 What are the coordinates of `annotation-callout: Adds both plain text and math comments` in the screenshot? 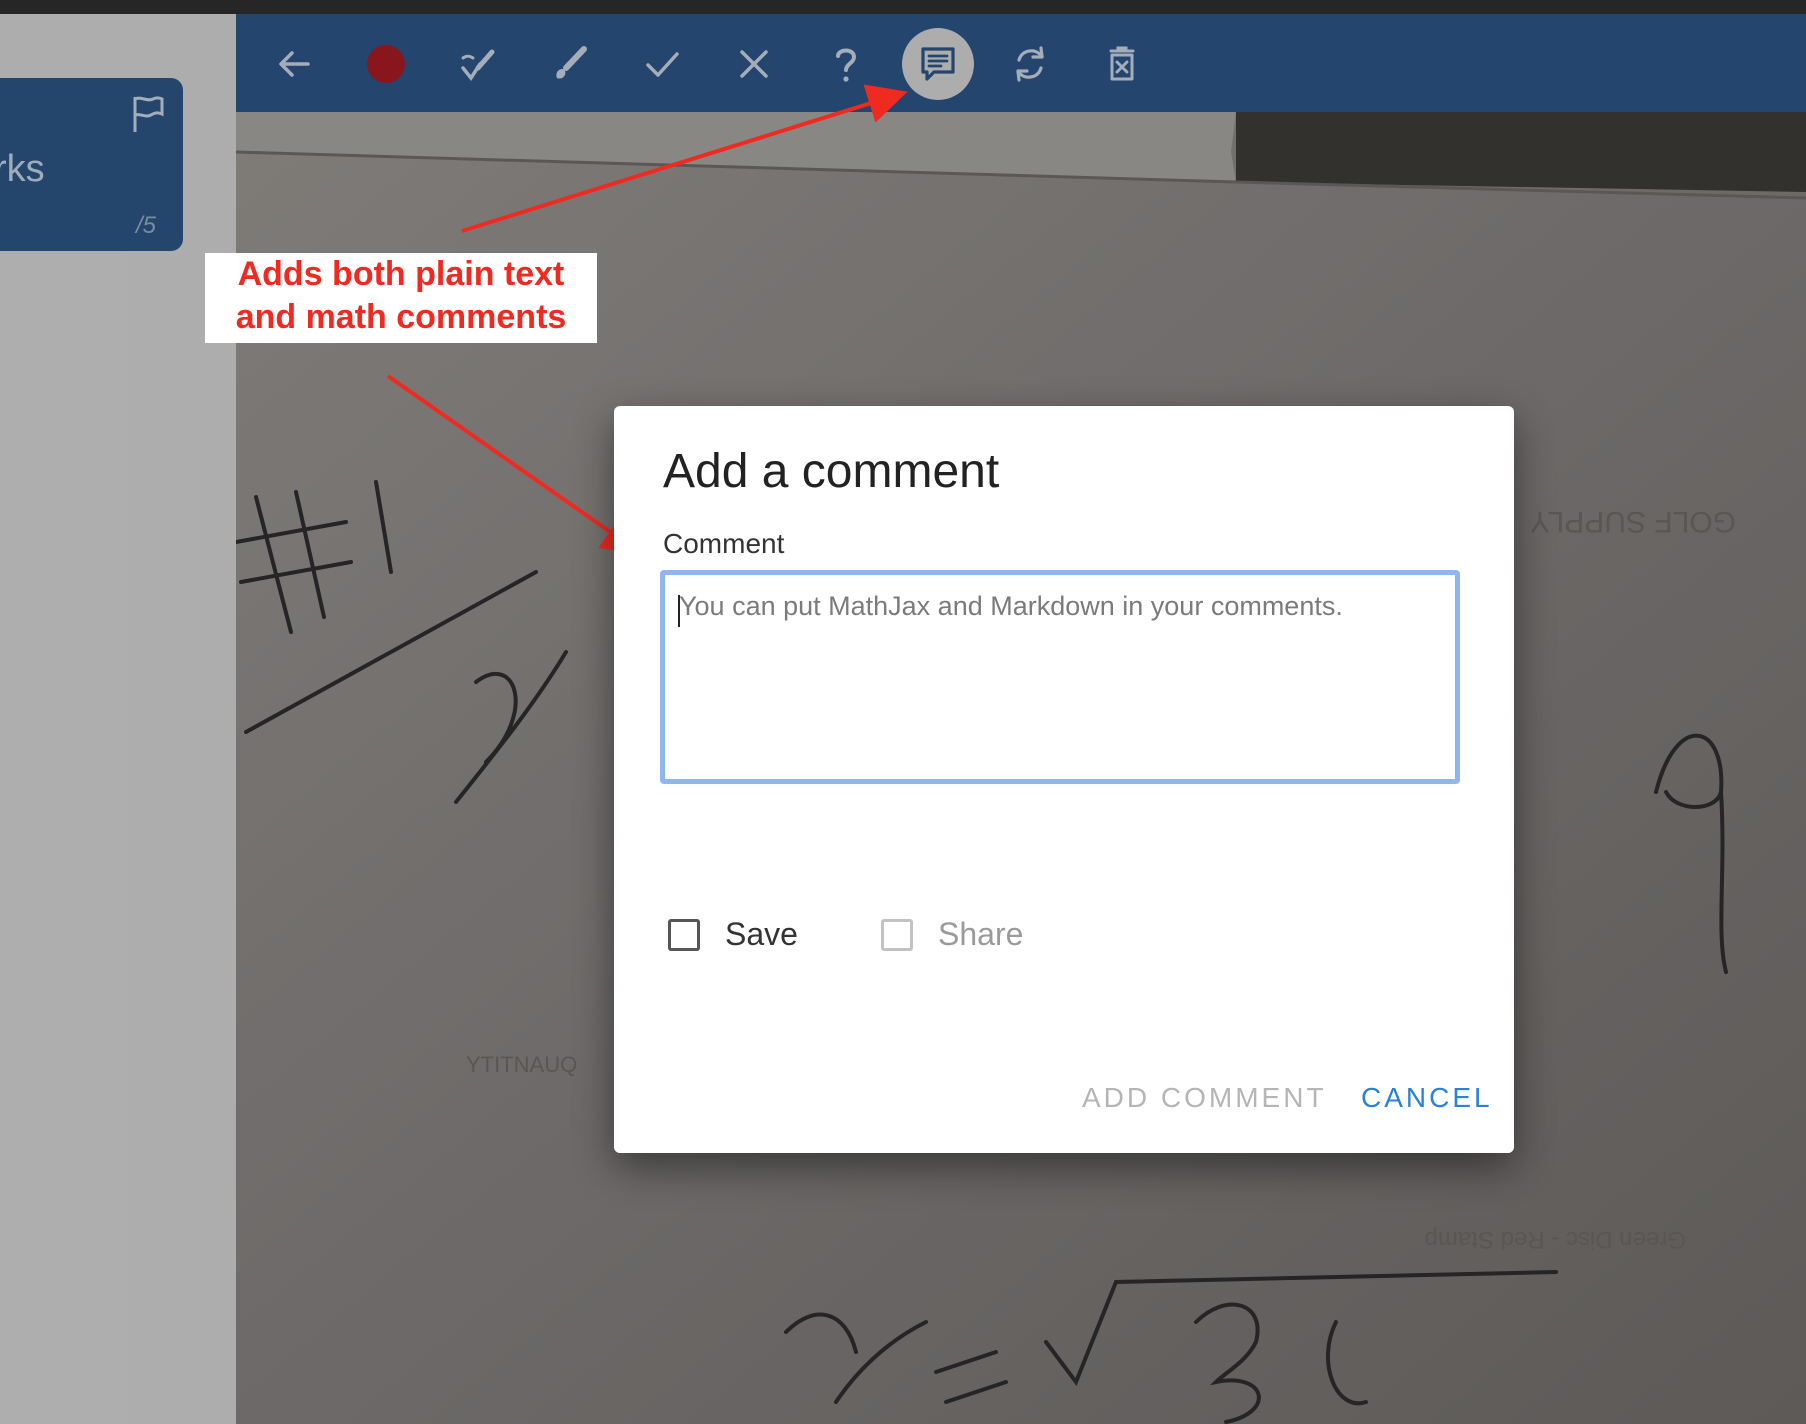 It's located at (401, 298).